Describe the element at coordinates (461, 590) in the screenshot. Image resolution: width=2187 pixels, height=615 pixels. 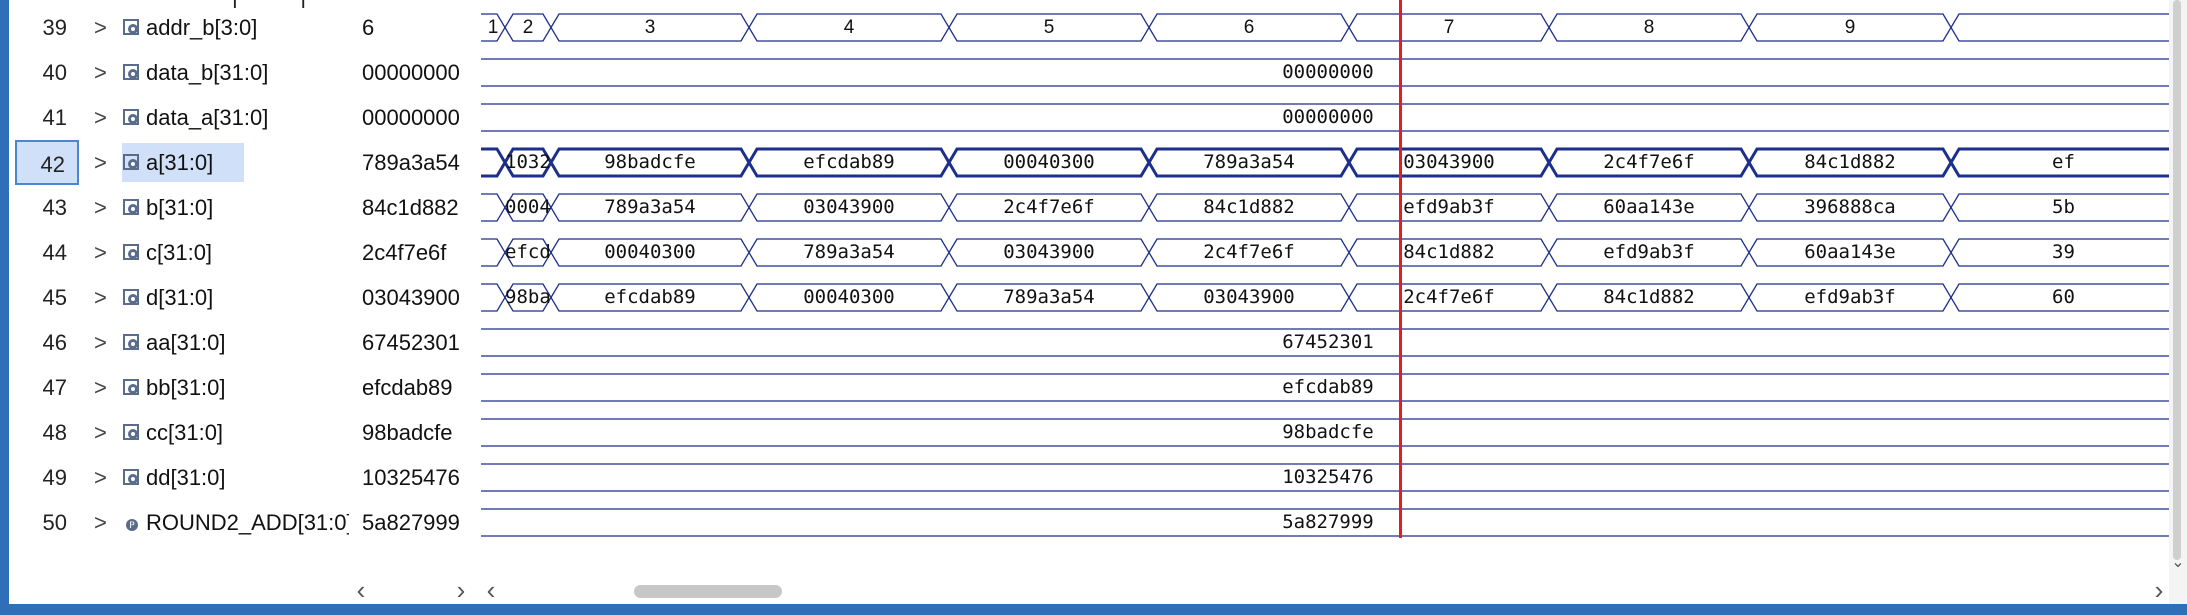
I see `scroll-right-arrow: ›` at that location.